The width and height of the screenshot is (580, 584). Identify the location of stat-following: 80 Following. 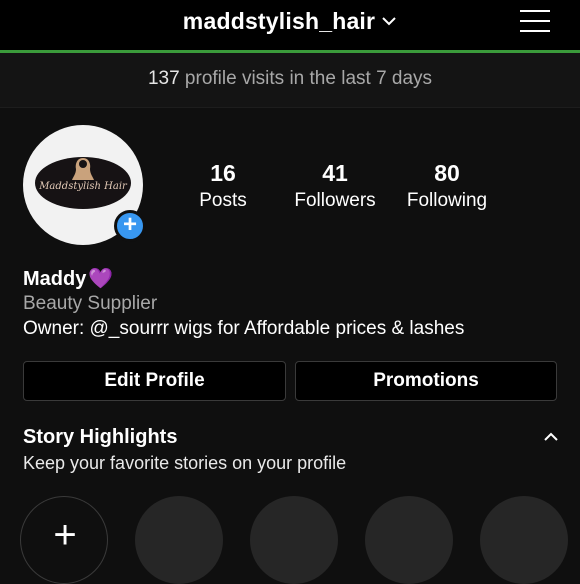
(447, 186).